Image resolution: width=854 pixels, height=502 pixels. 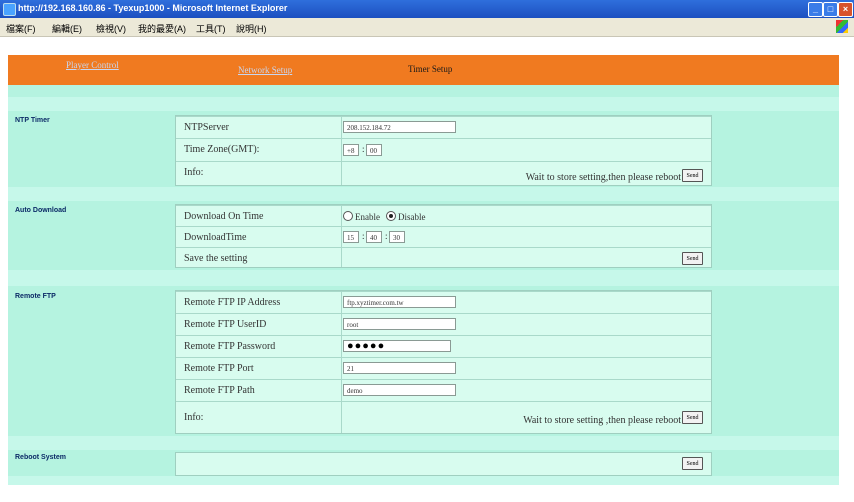 I want to click on reboot-panel: Send, so click(x=443, y=464).